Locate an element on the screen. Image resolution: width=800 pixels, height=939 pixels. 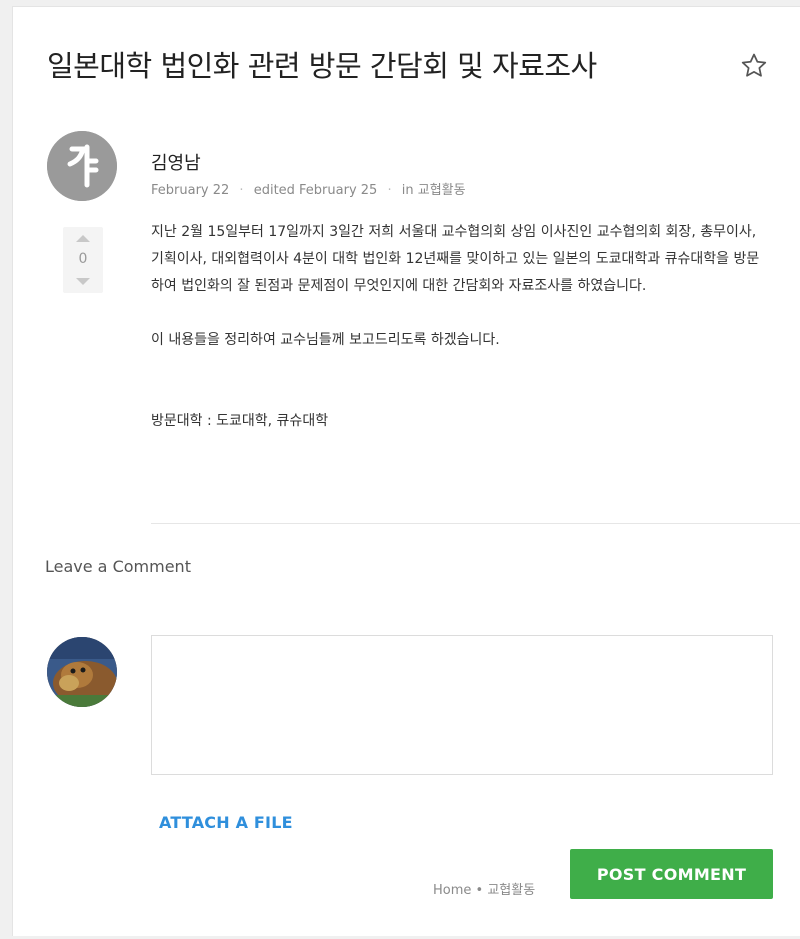
author-name: 김영남 is located at coordinates (176, 162).